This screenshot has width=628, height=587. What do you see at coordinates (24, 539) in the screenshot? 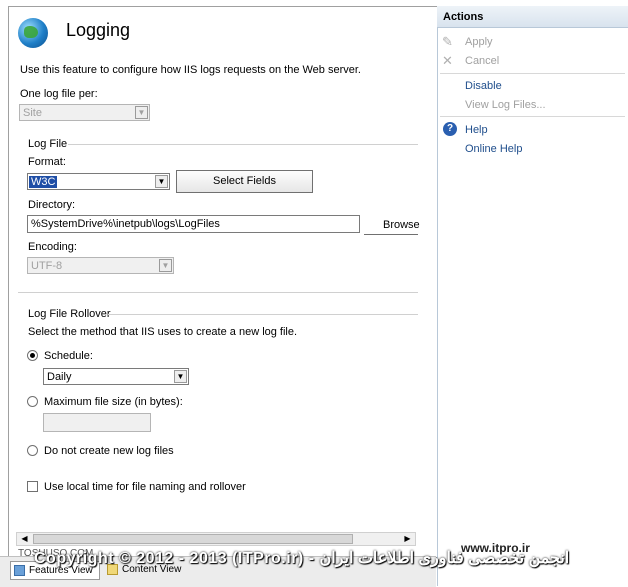
I see `scroll-left-icon: ◀` at bounding box center [24, 539].